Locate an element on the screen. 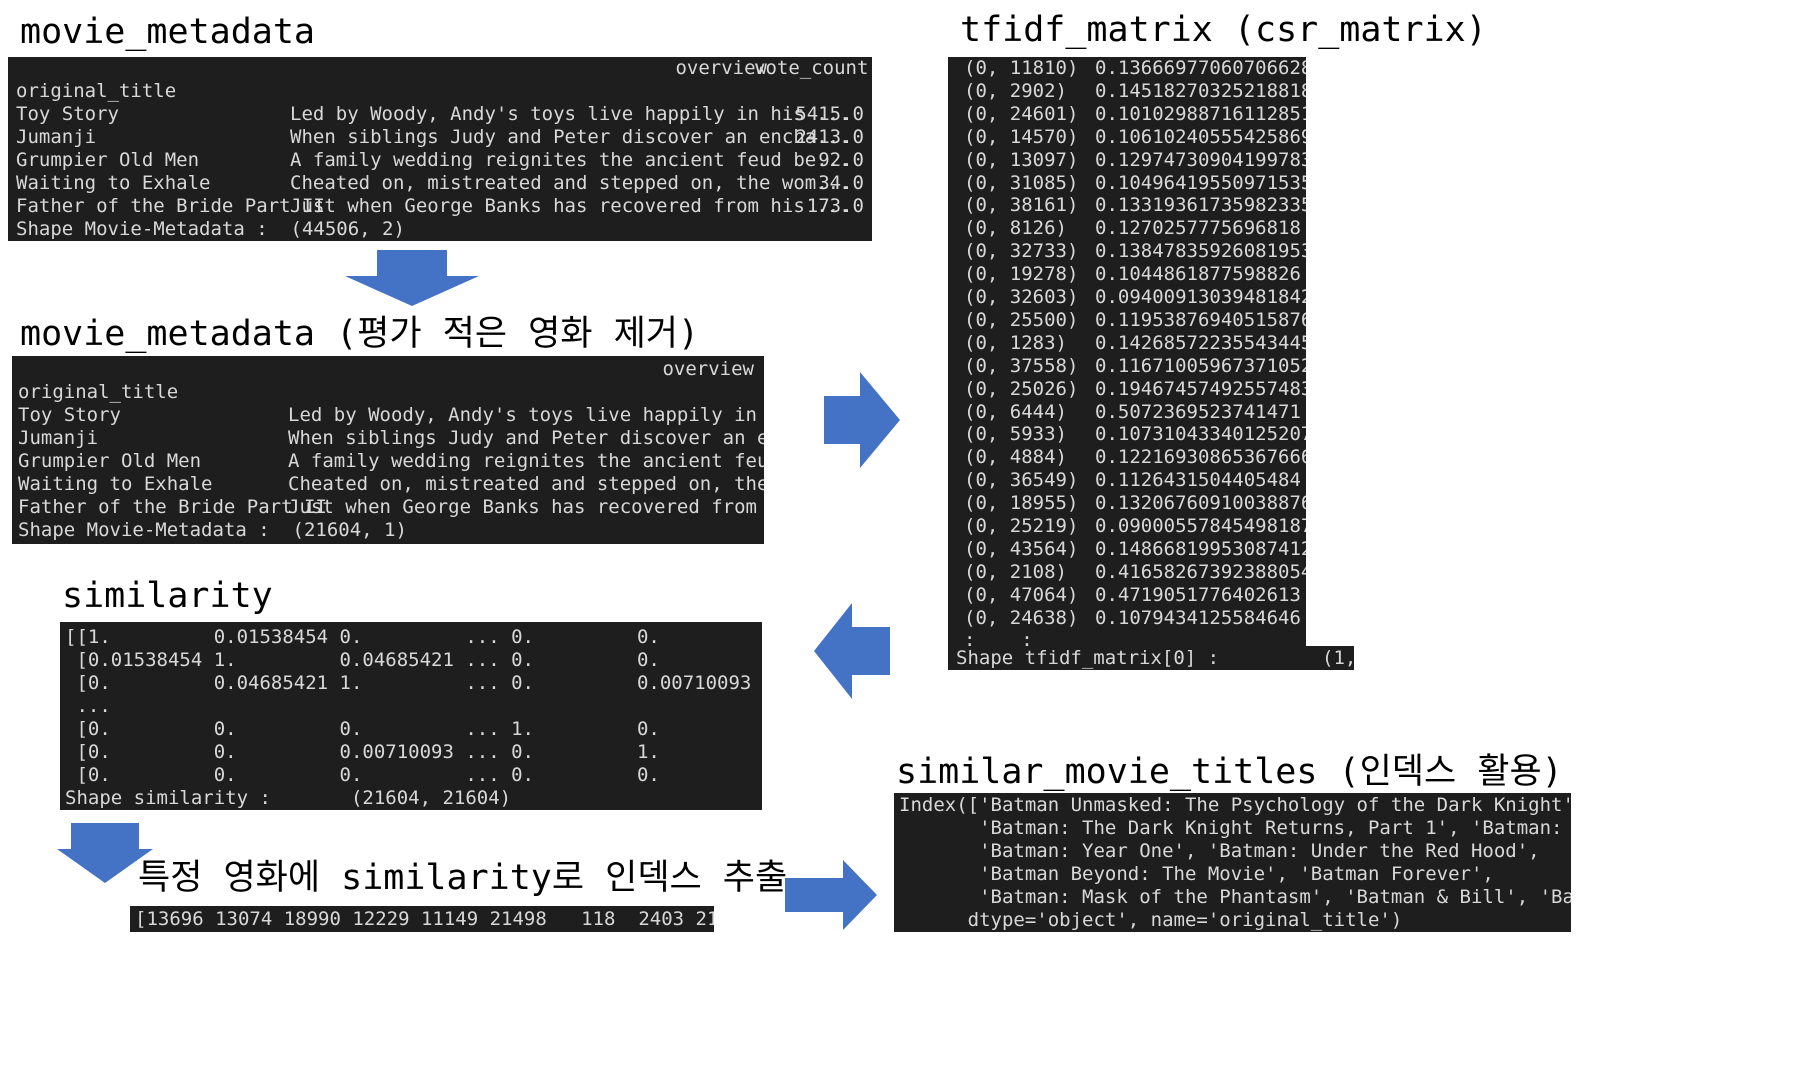 The width and height of the screenshot is (1819, 1082). entry-index: (0, 32603) is located at coordinates (1021, 297).